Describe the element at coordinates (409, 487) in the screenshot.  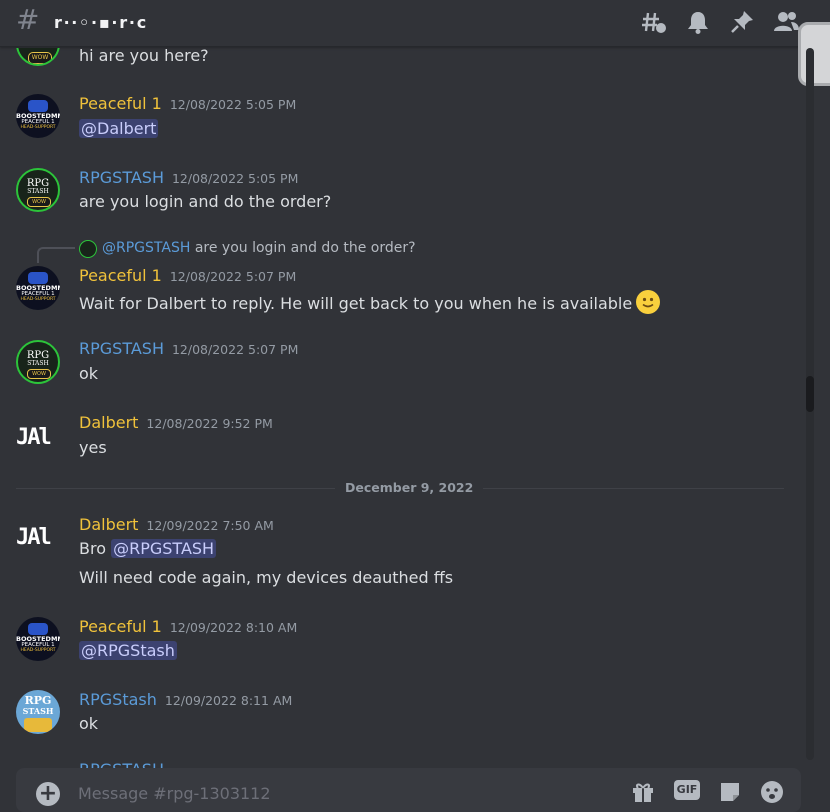
I see `date-divider-label: December 9, 2022` at that location.